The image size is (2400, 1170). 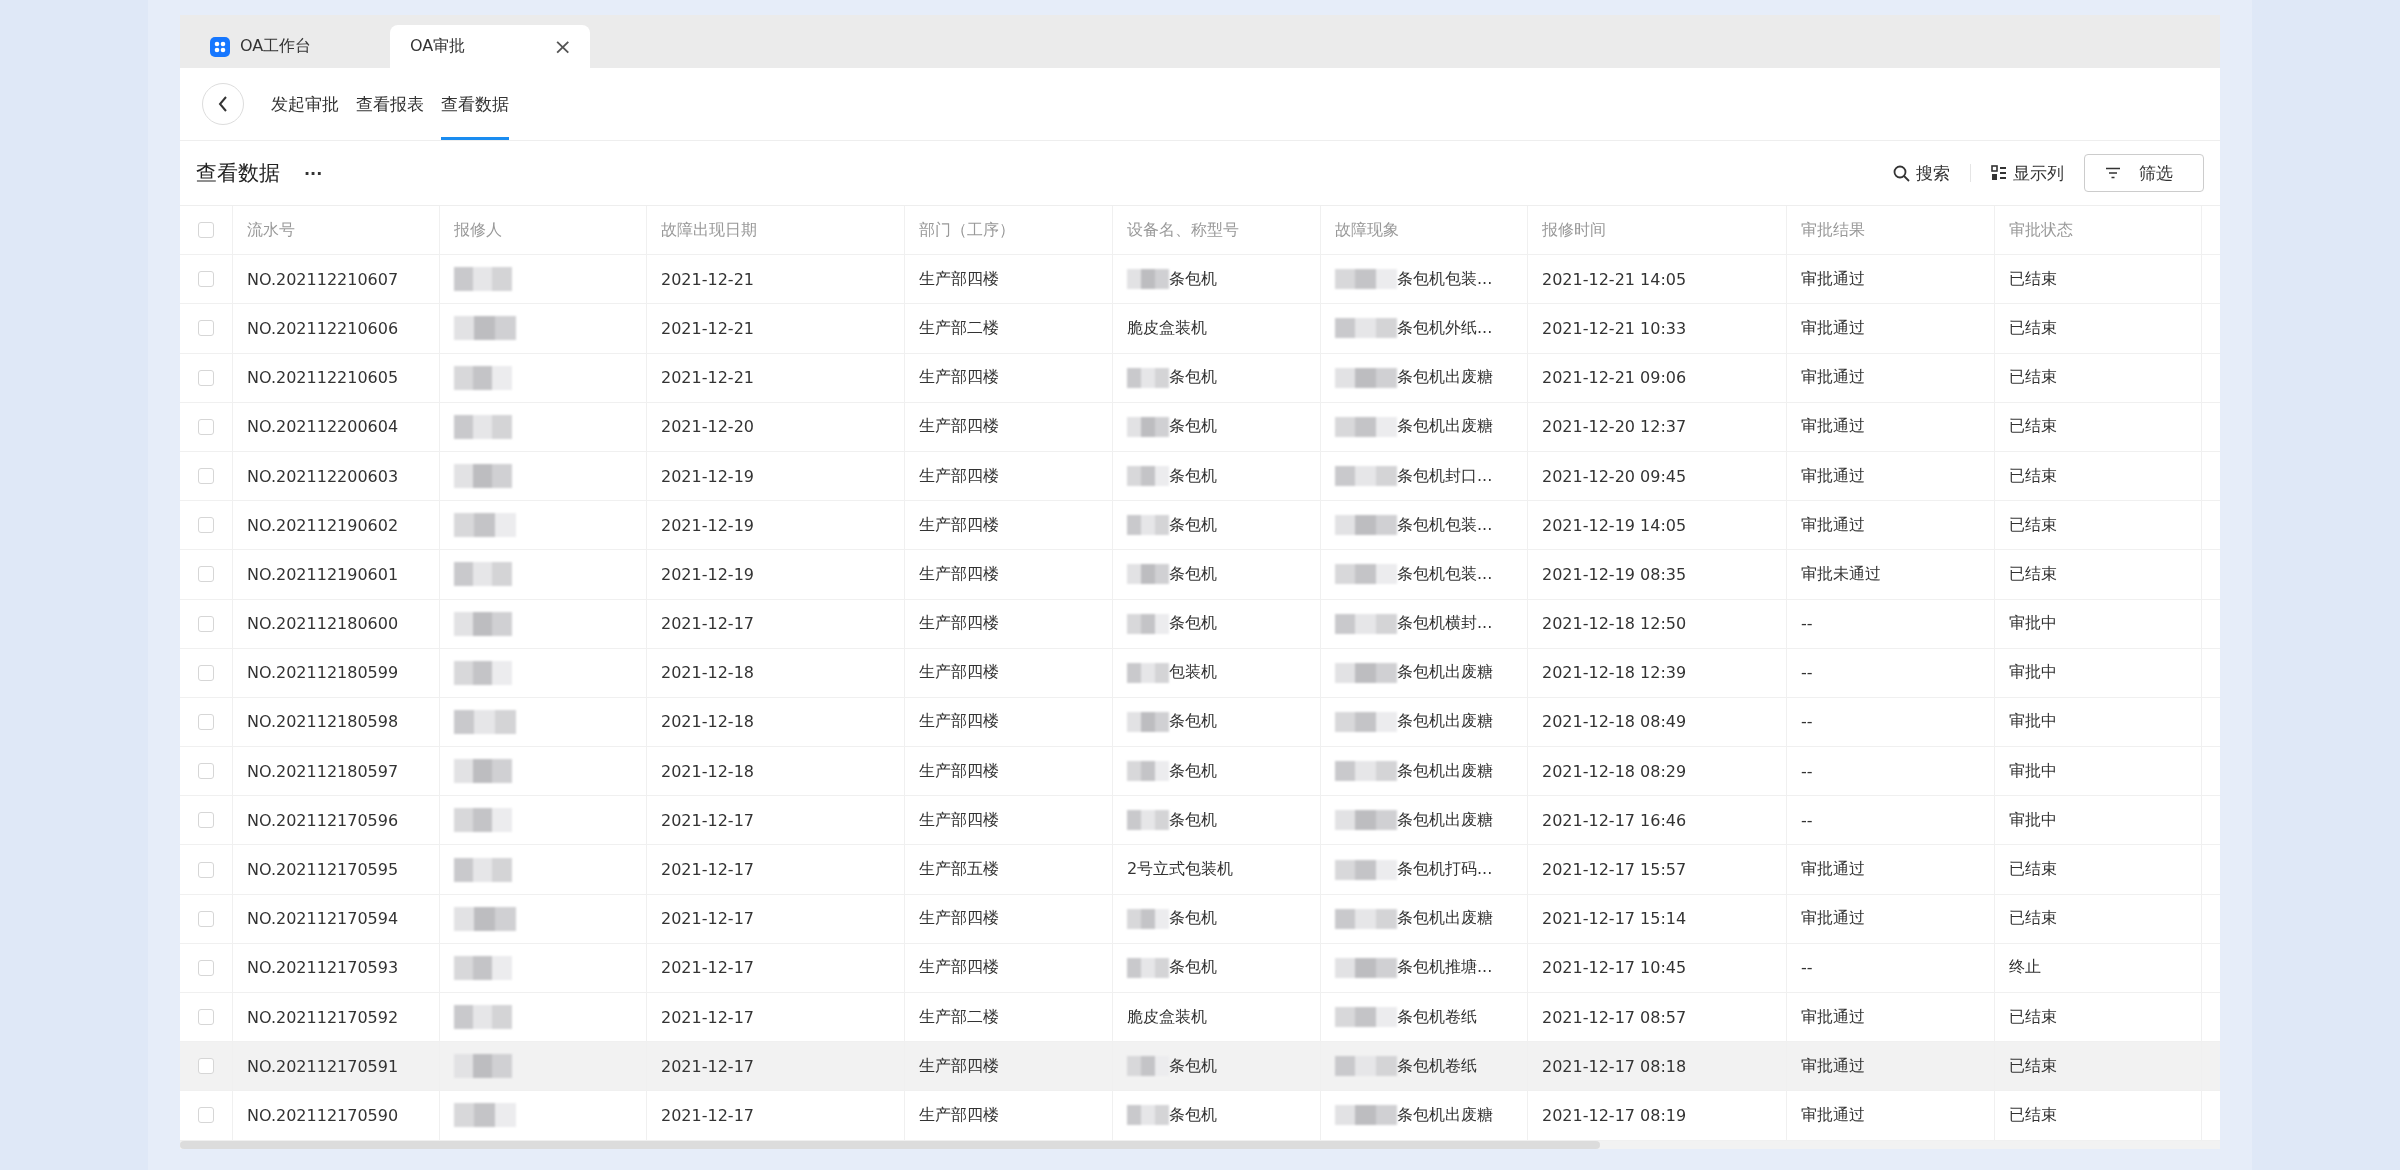 I want to click on table-cell: 2021-12-21 10:33, so click(x=1614, y=328).